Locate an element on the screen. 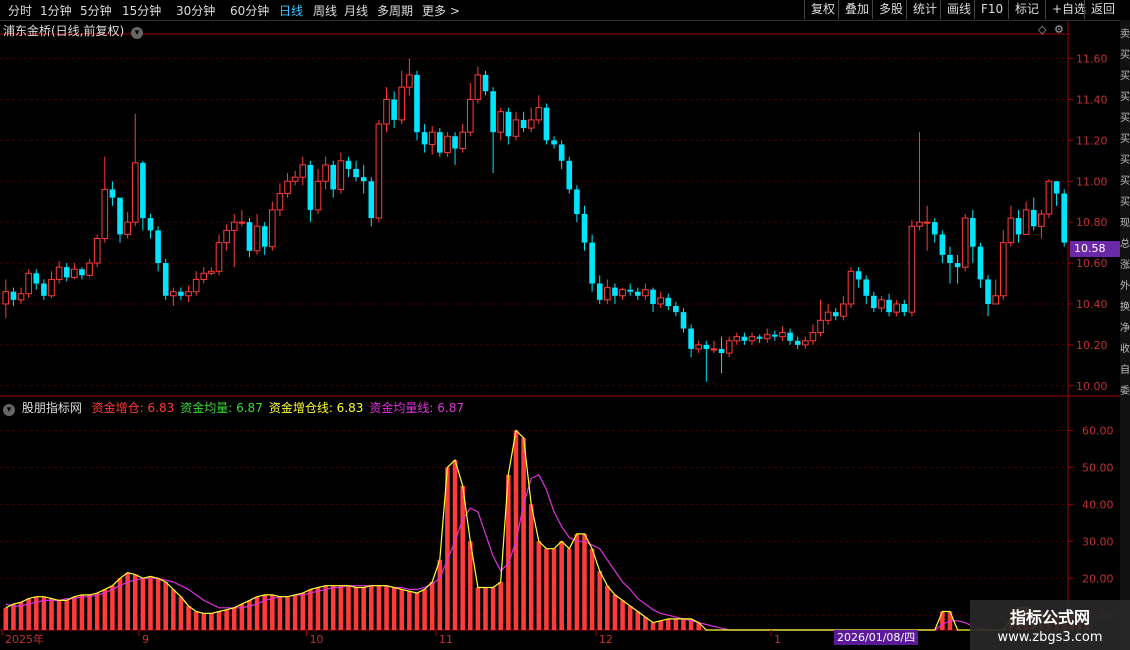 The image size is (1130, 650). toolbar-button-6: 标记 is located at coordinates (1026, 9).